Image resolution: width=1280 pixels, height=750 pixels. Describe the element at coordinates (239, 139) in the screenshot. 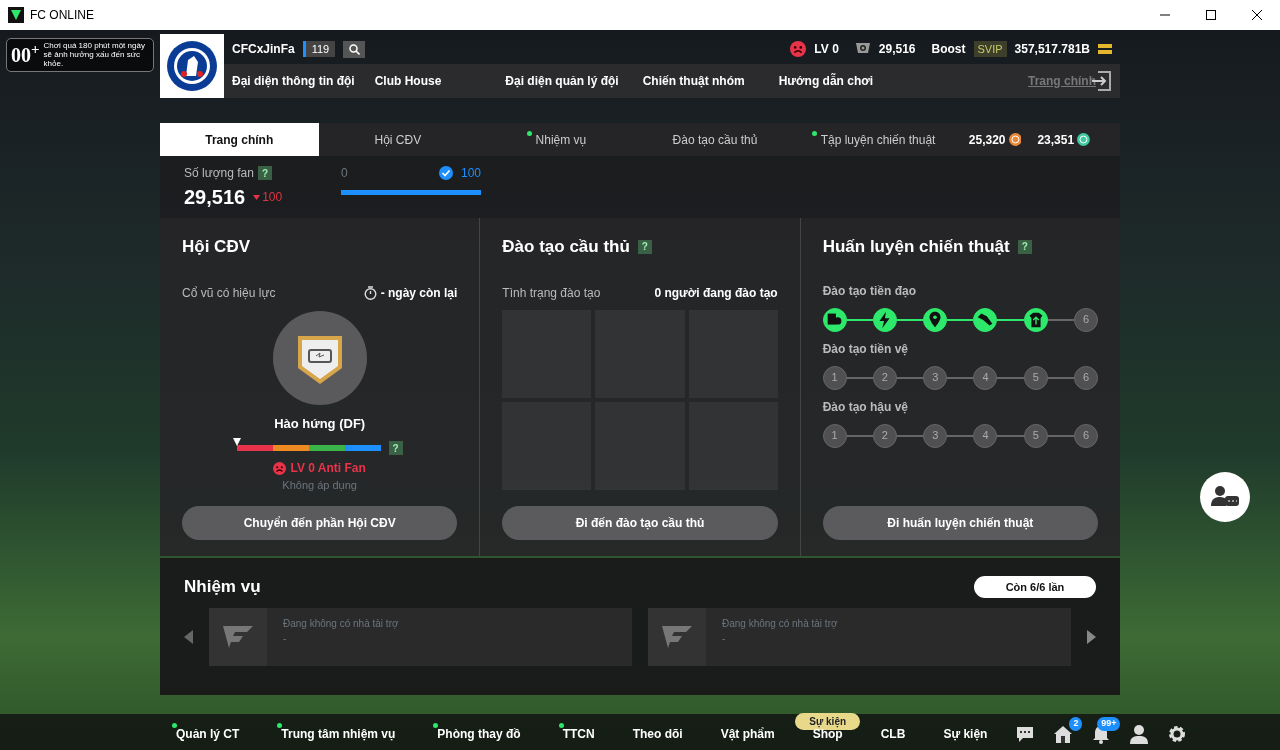

I see `tab: Trang chính` at that location.